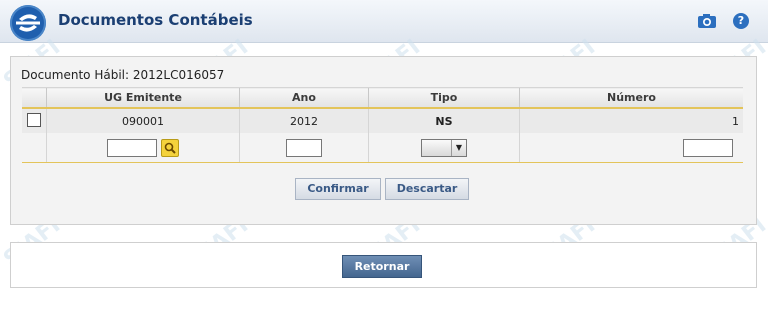 The width and height of the screenshot is (768, 311). Describe the element at coordinates (304, 98) in the screenshot. I see `column-header-ano: Ano` at that location.